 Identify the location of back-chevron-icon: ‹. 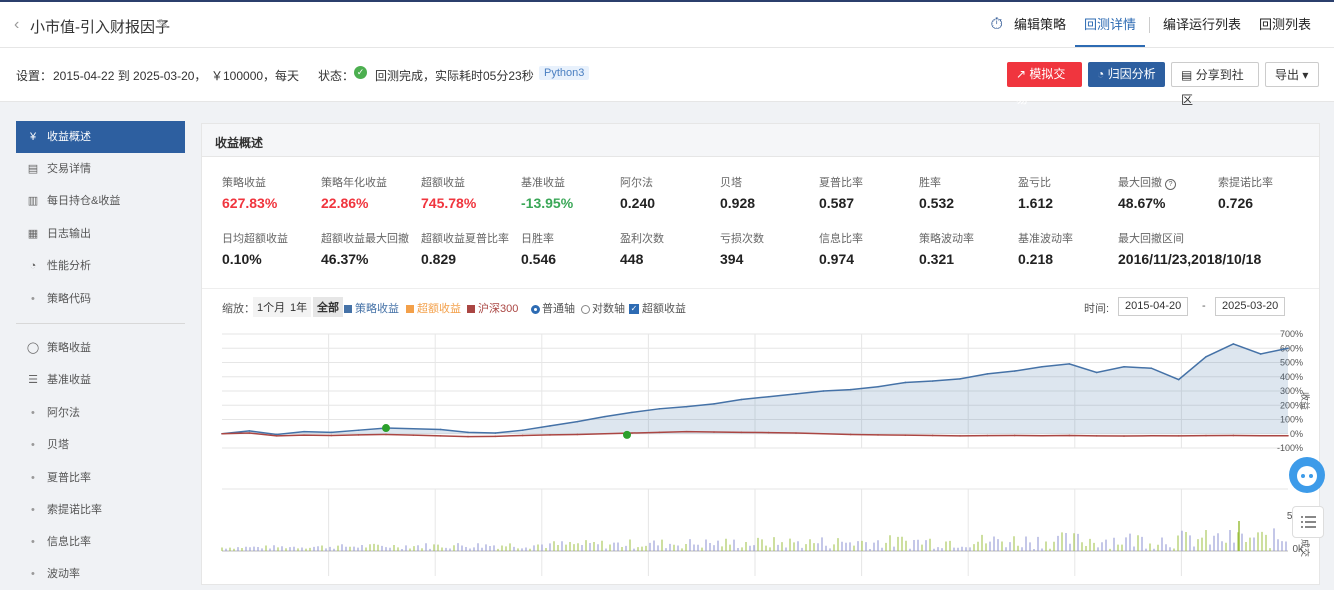
(16, 25).